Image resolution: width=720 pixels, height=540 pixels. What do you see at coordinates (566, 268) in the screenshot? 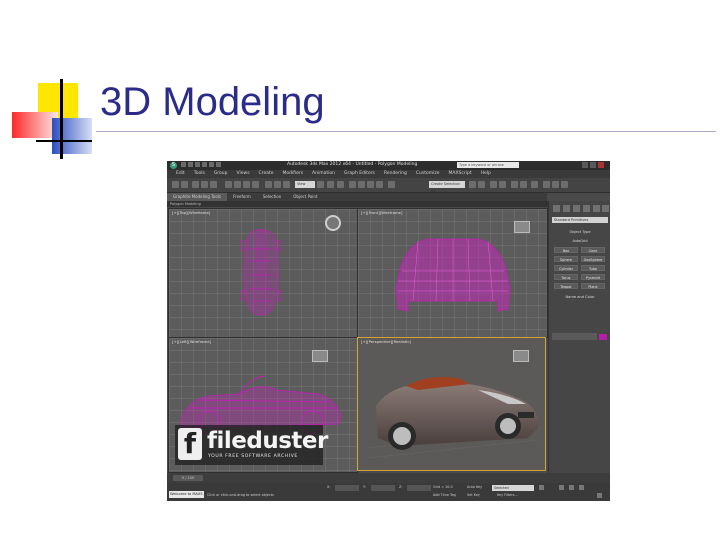
I see `cylinder-button: Cylinder` at bounding box center [566, 268].